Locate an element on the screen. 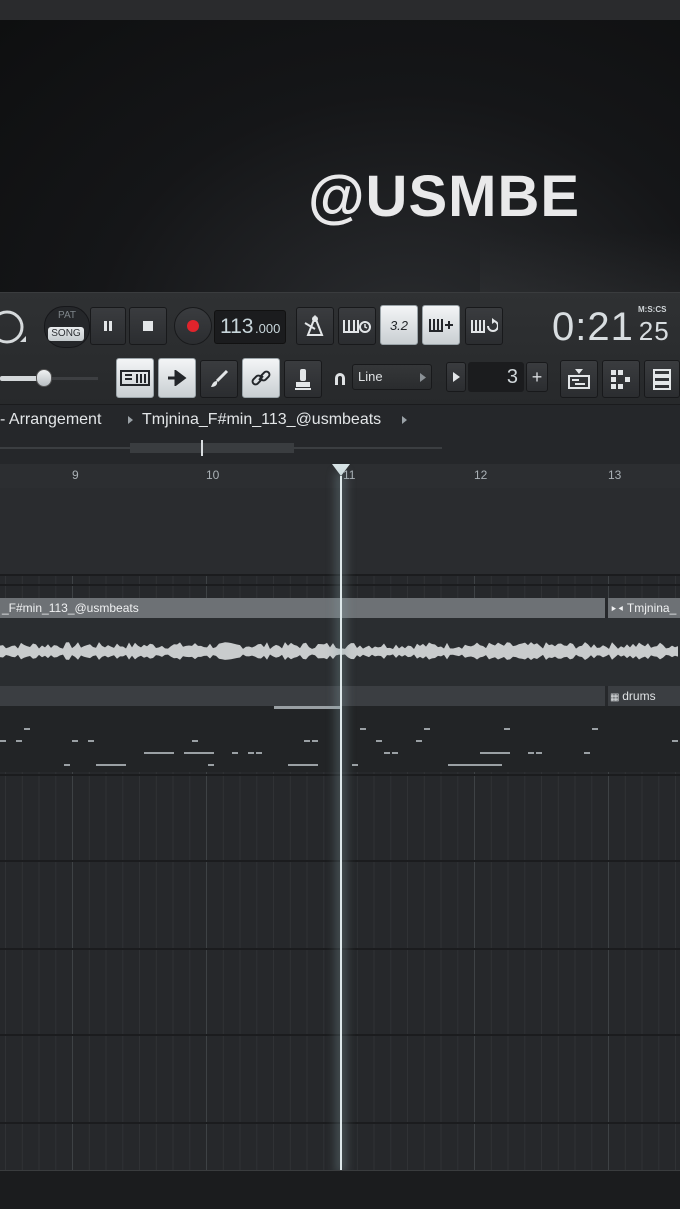 The height and width of the screenshot is (1209, 680). pat-label: PAT is located at coordinates (67, 315).